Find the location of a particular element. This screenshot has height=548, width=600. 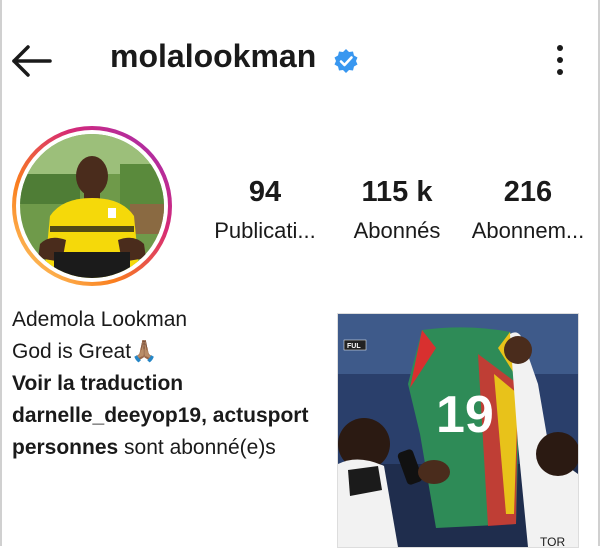

profile-full-name: Ademola Lookman is located at coordinates (100, 319).